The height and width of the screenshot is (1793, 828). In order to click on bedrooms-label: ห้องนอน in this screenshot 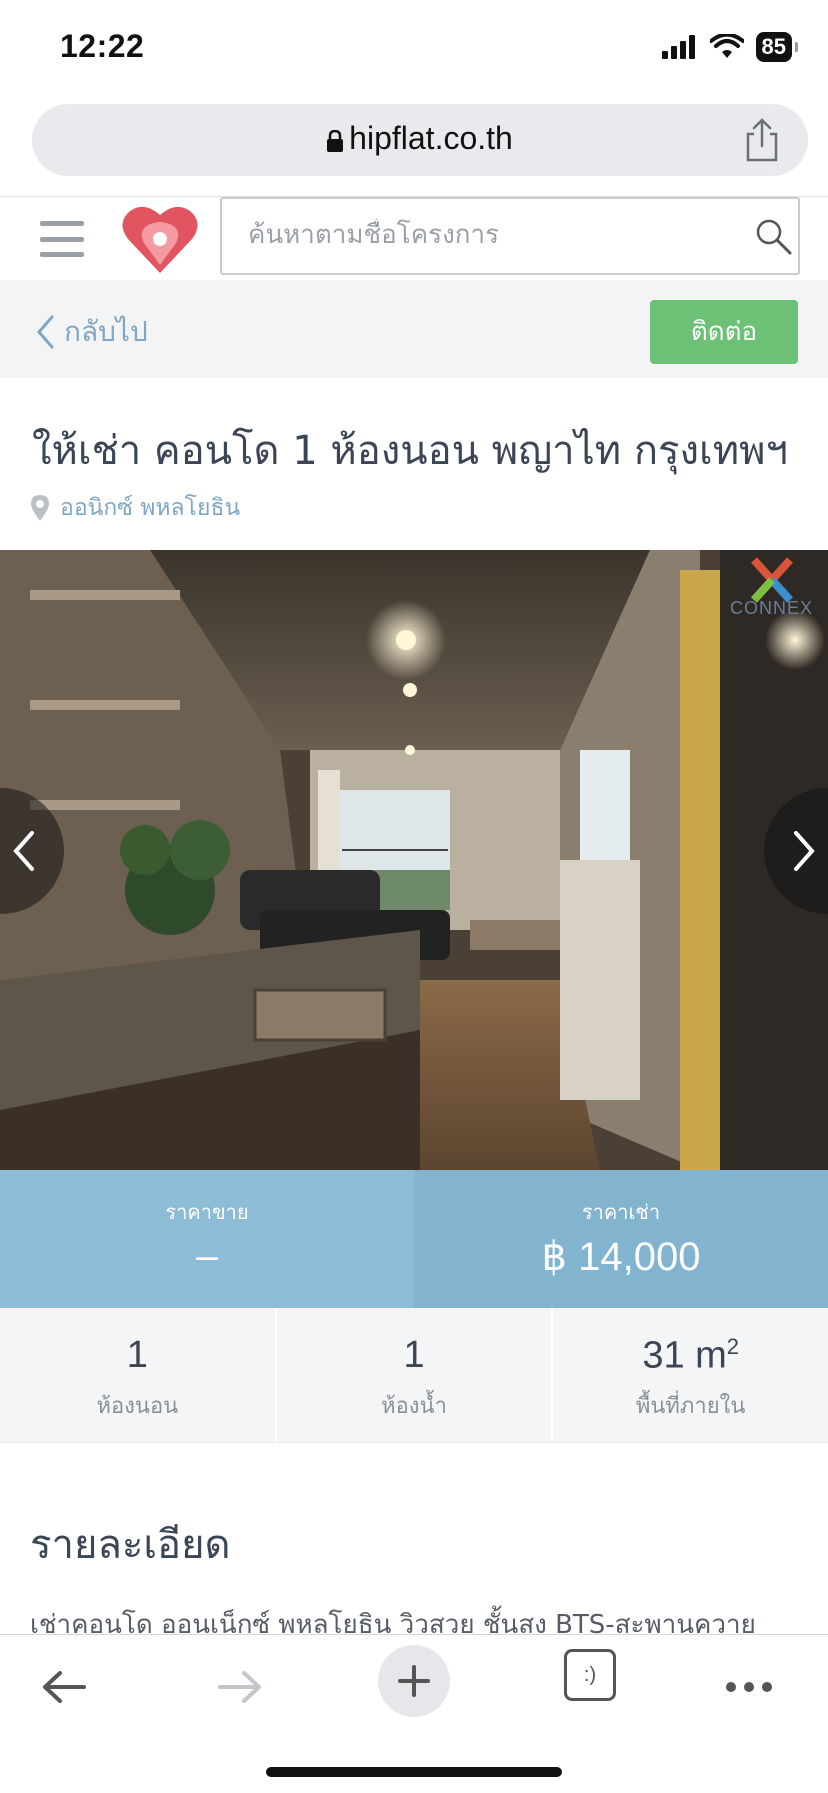, I will do `click(137, 1406)`.